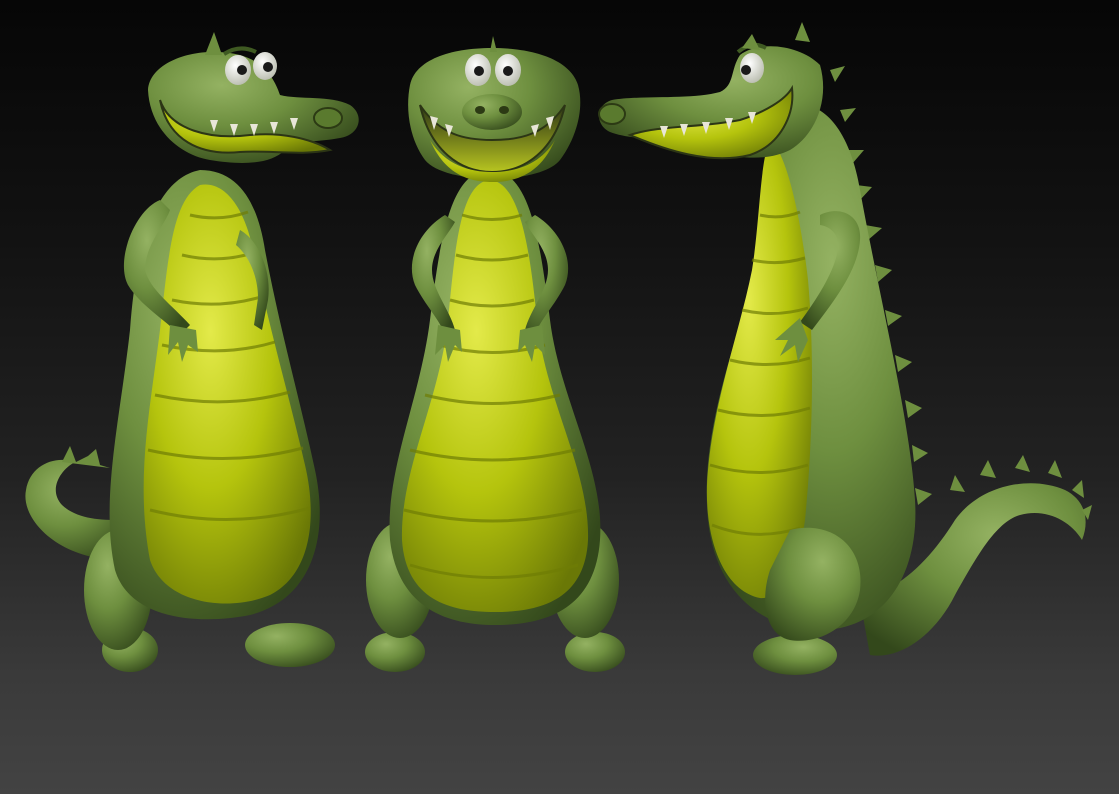 Image resolution: width=1119 pixels, height=794 pixels. What do you see at coordinates (746, 70) in the screenshot?
I see `pupil` at bounding box center [746, 70].